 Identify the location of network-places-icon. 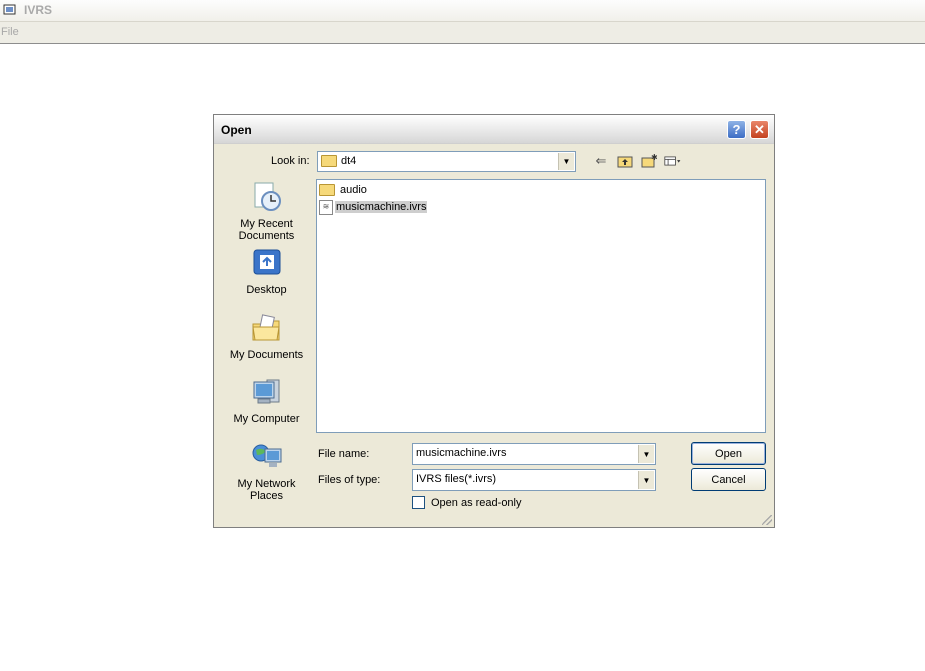
(266, 455).